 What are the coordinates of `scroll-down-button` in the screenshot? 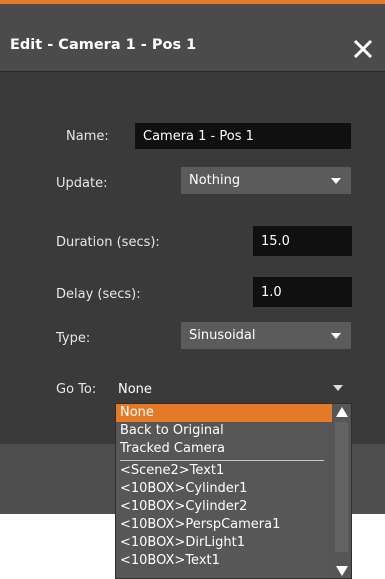 It's located at (341, 570).